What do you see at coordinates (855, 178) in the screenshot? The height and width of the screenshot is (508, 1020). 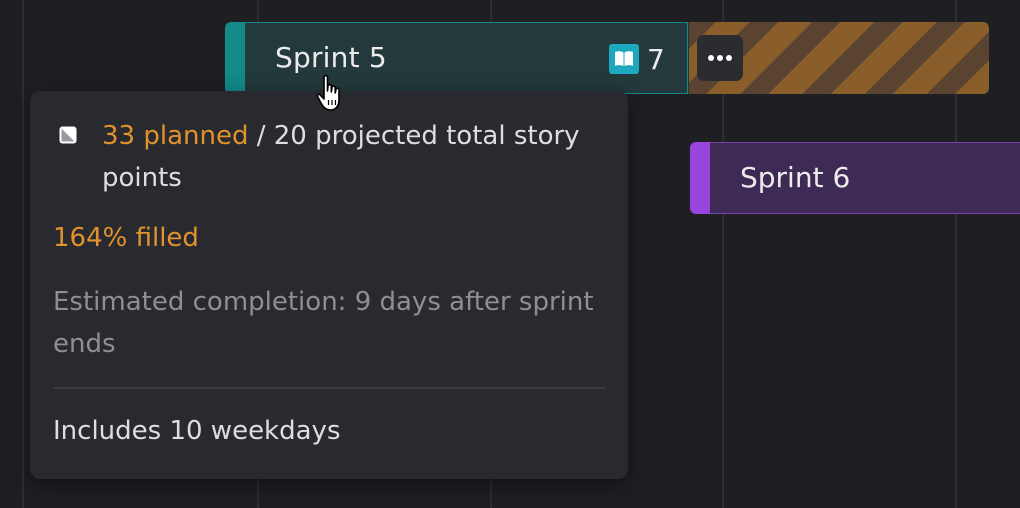 I see `sprint-bar-sprint-6: Sprint 6` at bounding box center [855, 178].